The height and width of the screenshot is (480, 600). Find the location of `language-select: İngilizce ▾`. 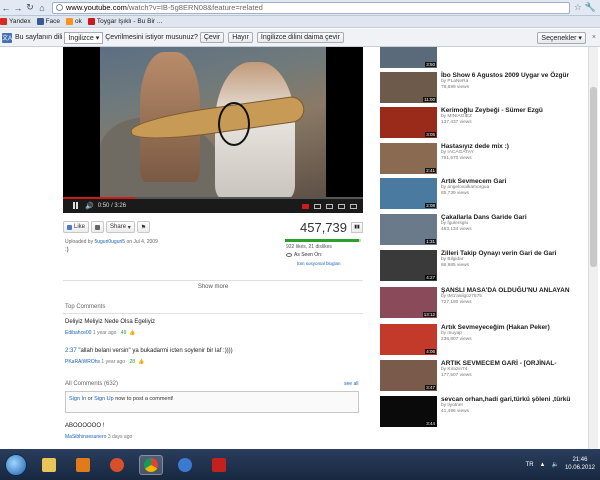

language-select: İngilizce ▾ is located at coordinates (84, 37).